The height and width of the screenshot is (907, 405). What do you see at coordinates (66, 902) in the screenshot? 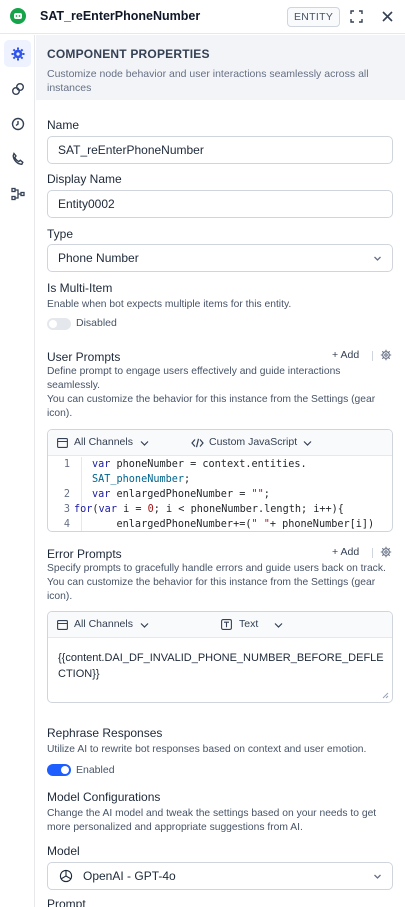
I see `prompt-label: Prompt` at bounding box center [66, 902].